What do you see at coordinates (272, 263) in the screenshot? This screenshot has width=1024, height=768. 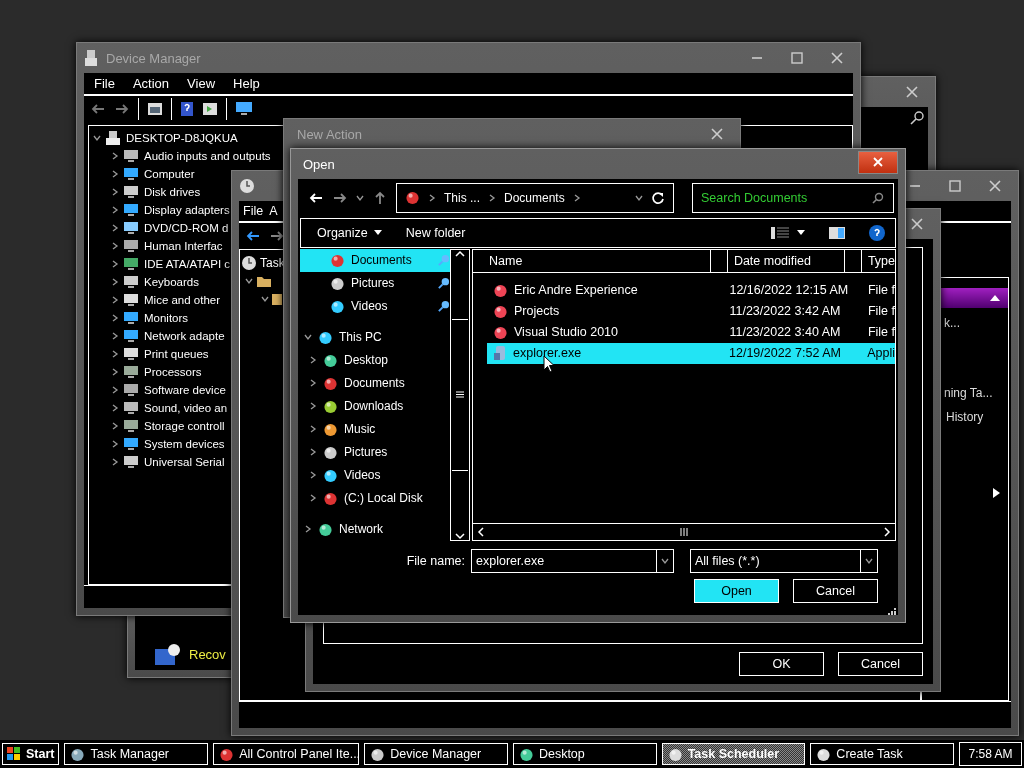 I see `tree-item: Task` at bounding box center [272, 263].